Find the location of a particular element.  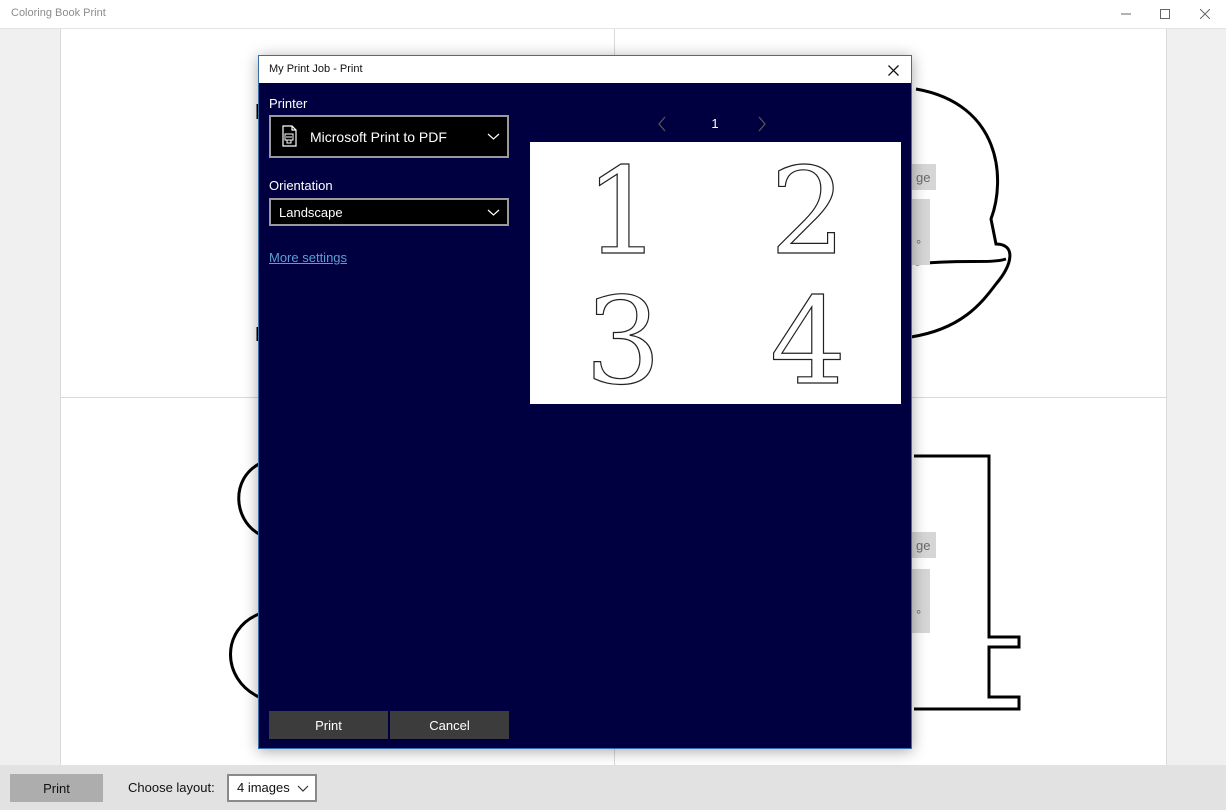

minimize-button is located at coordinates (1126, 14).